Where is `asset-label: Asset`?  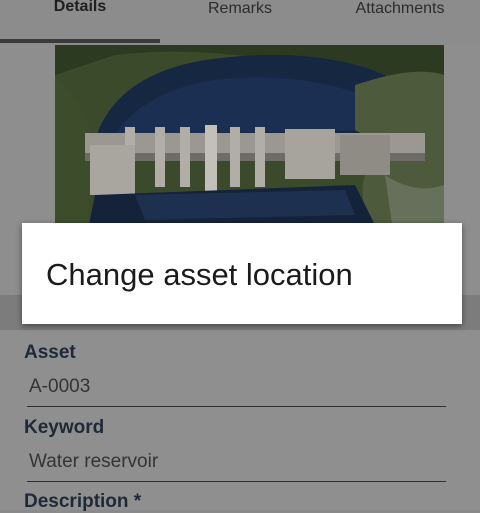
asset-label: Asset is located at coordinates (50, 352).